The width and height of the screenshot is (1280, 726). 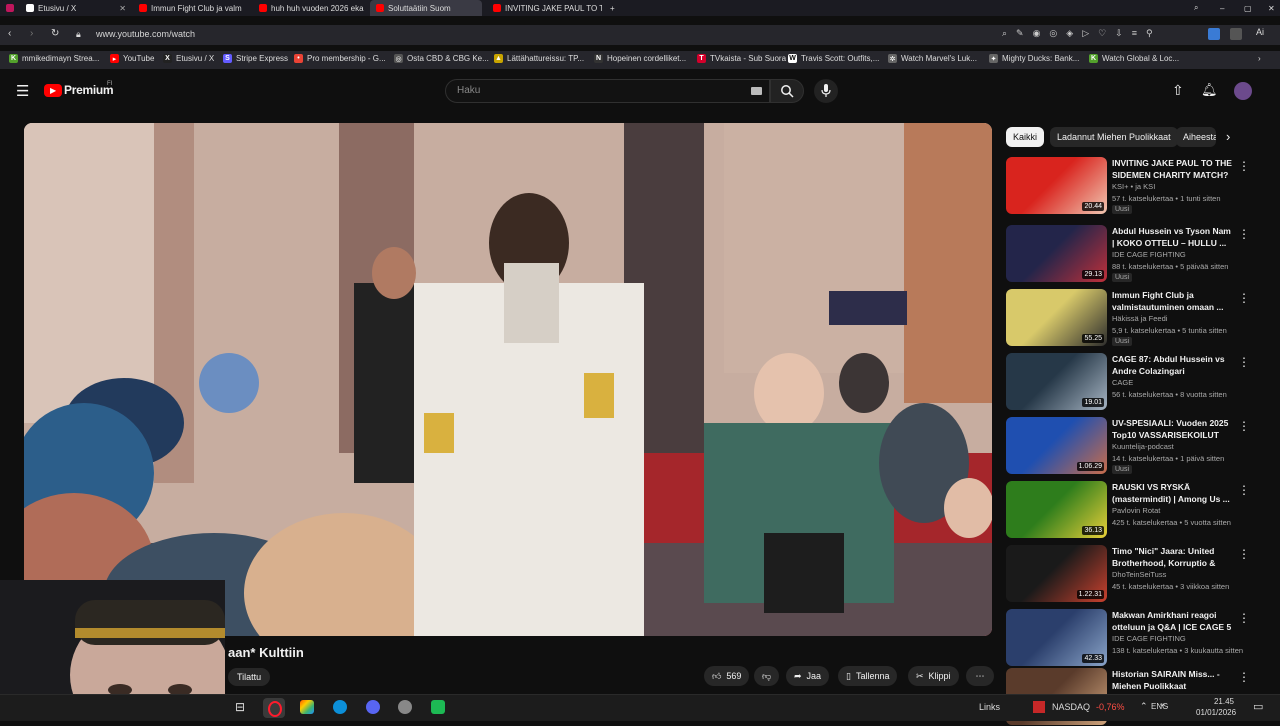 What do you see at coordinates (1114, 137) in the screenshot?
I see `chip-uploader: Ladannut Miehen Puolikkaat` at bounding box center [1114, 137].